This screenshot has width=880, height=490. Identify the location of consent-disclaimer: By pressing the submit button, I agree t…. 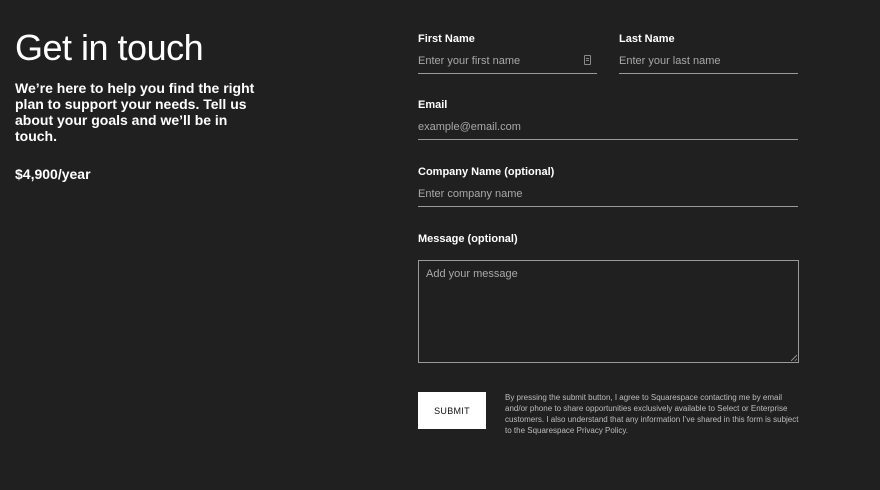
(652, 414).